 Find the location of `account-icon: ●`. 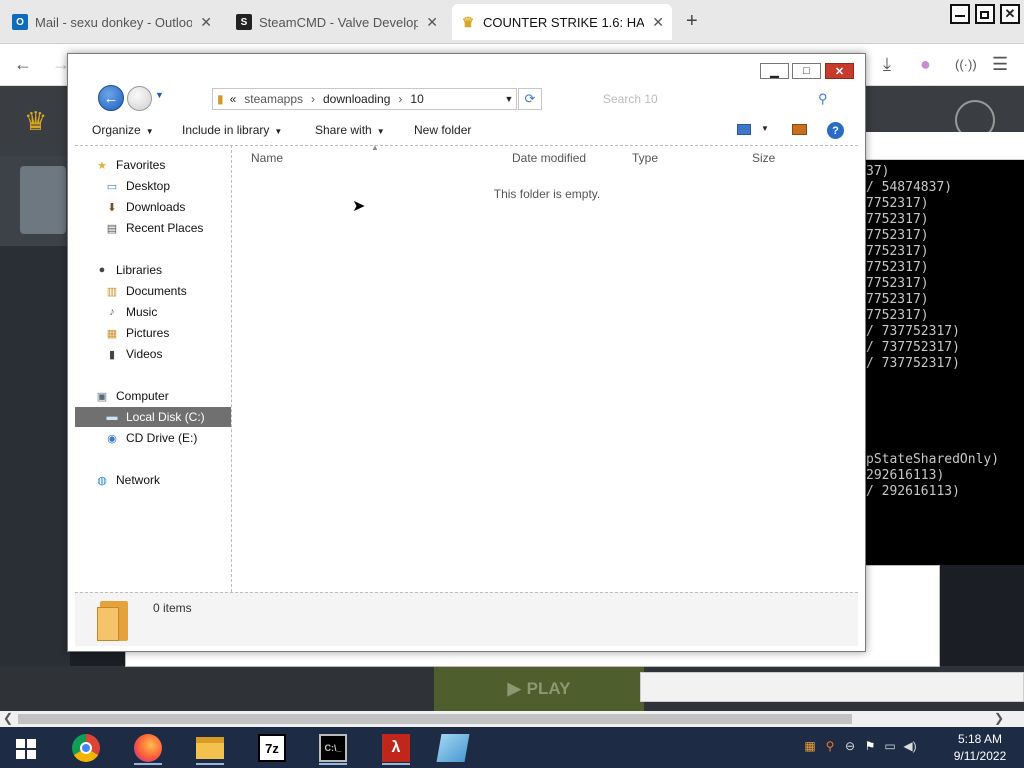

account-icon: ● is located at coordinates (925, 64).